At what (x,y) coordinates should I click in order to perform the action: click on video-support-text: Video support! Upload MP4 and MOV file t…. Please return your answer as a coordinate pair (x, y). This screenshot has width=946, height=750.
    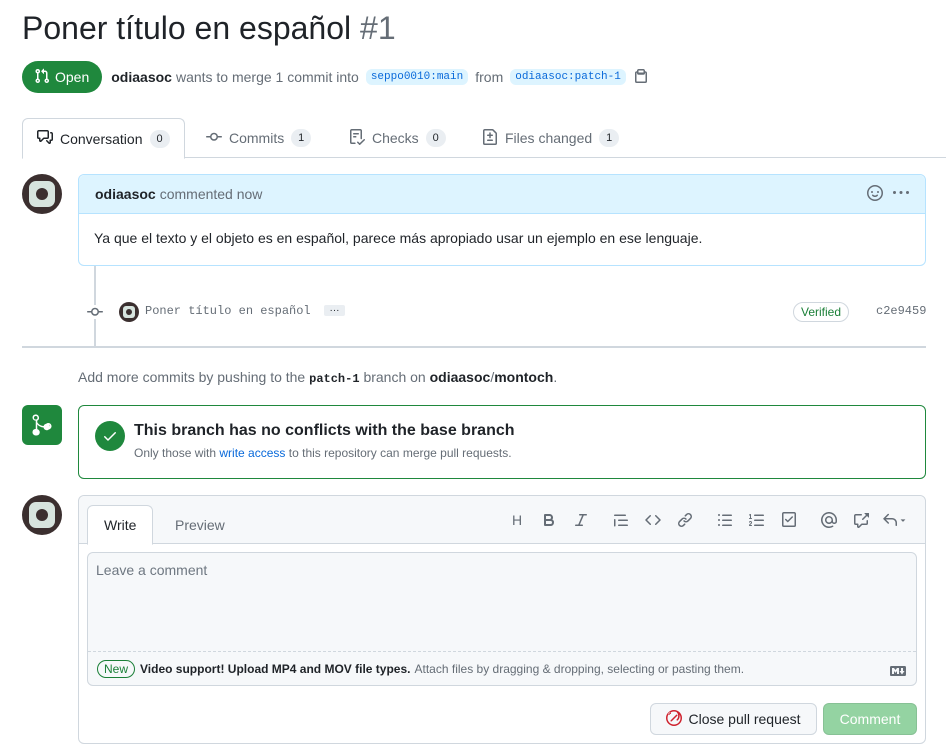
    Looking at the image, I should click on (275, 669).